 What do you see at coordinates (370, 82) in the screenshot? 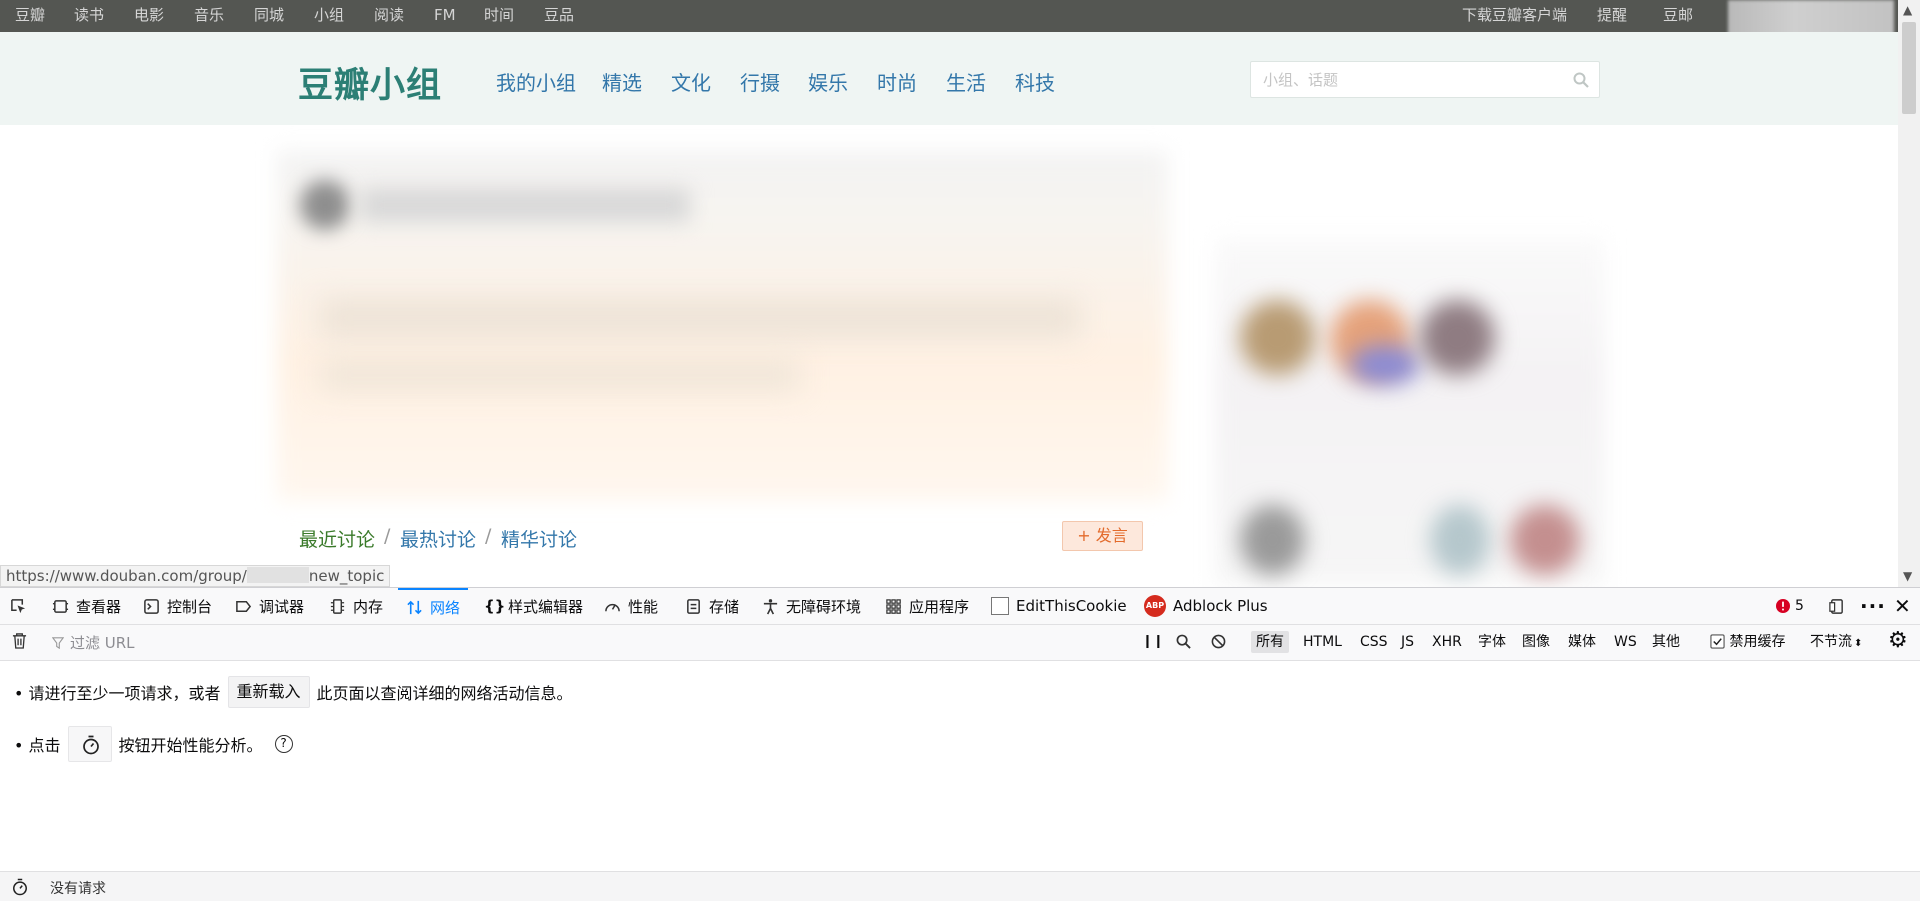
I see `douban-group-logo: 豆瓣小组` at bounding box center [370, 82].